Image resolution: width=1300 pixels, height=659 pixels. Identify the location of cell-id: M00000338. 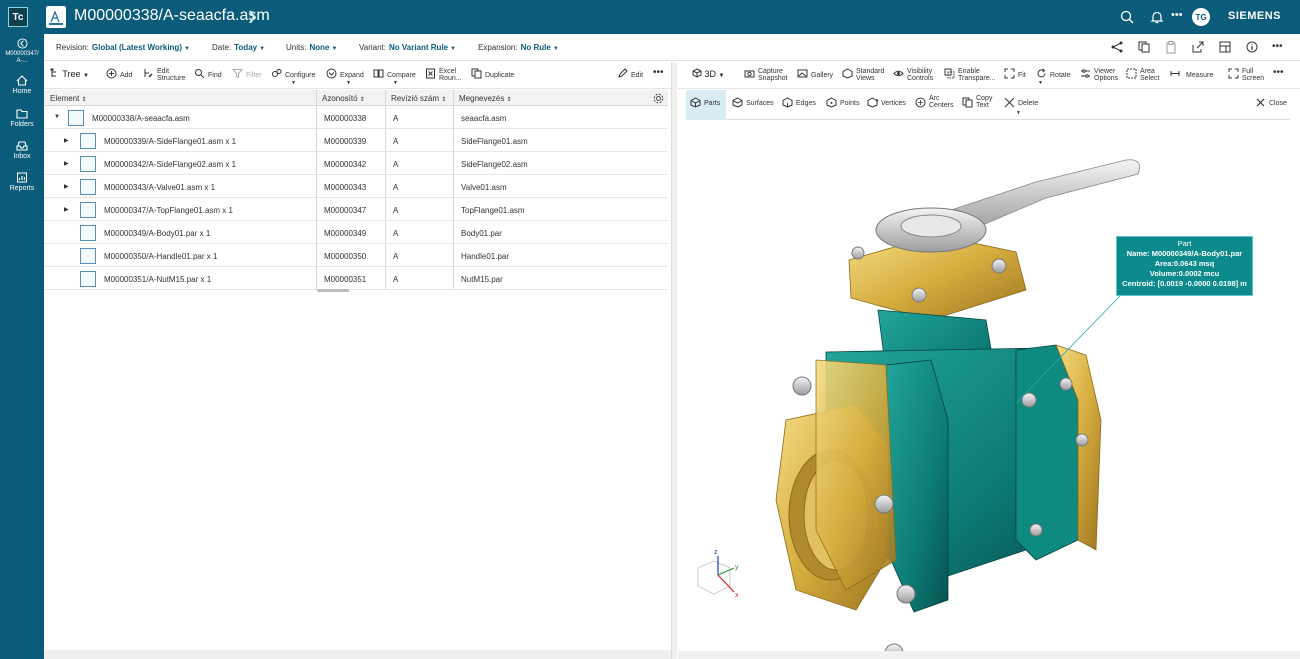
(345, 118).